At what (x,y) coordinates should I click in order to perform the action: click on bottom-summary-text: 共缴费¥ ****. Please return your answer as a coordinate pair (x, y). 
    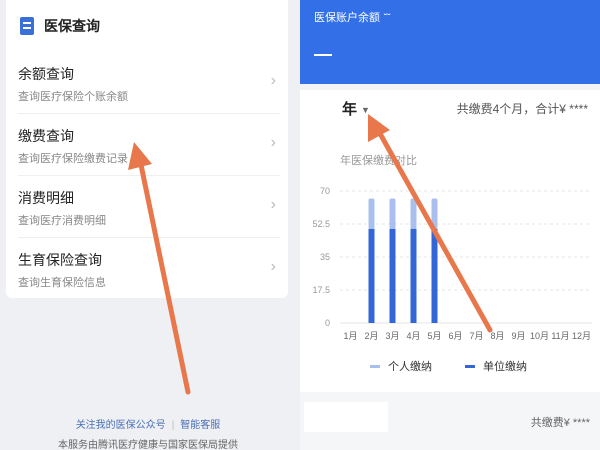
    Looking at the image, I should click on (560, 423).